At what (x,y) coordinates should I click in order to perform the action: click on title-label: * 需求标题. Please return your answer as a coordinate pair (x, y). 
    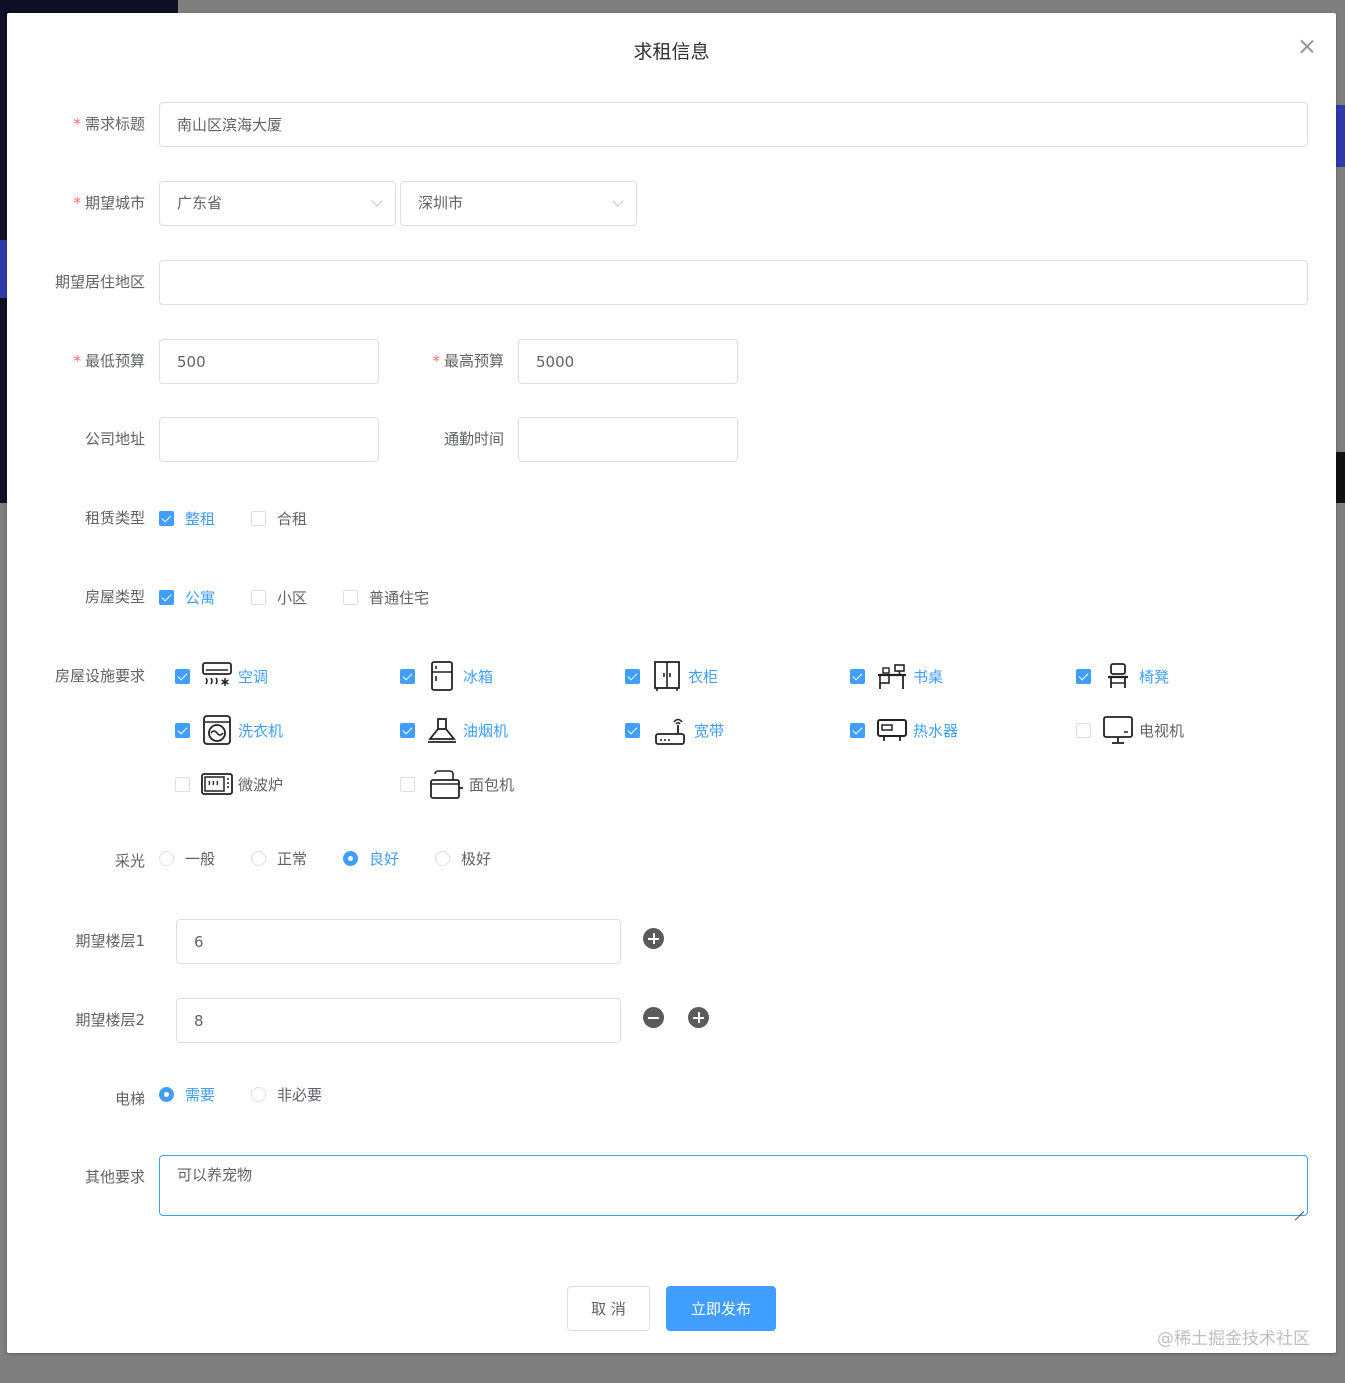
    Looking at the image, I should click on (109, 124).